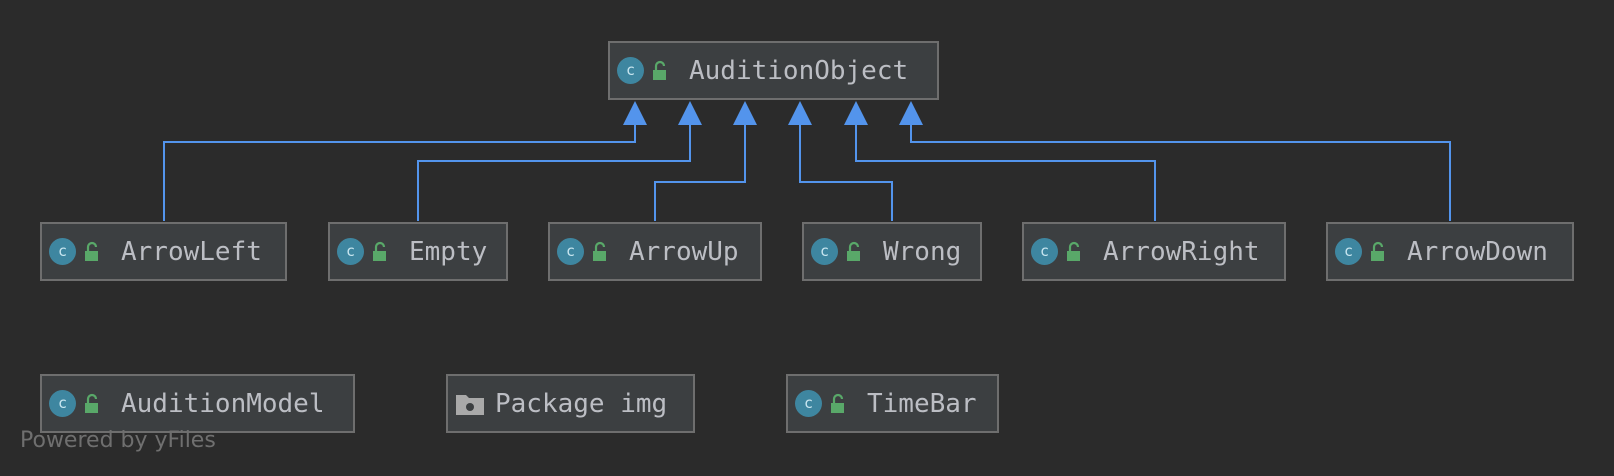 This screenshot has width=1614, height=476. Describe the element at coordinates (684, 251) in the screenshot. I see `class-name: ArrowUp` at that location.